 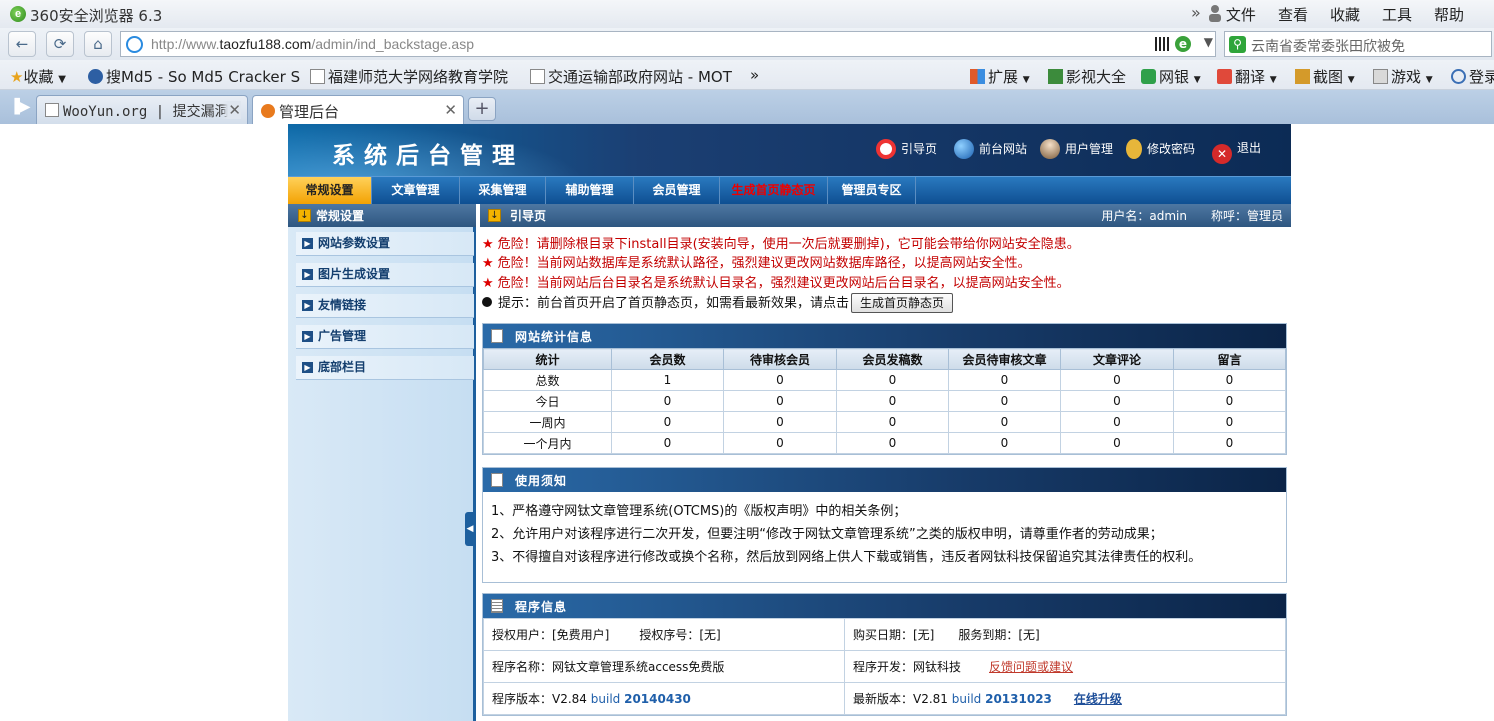 I want to click on link-label: 前台网站, so click(x=1003, y=149).